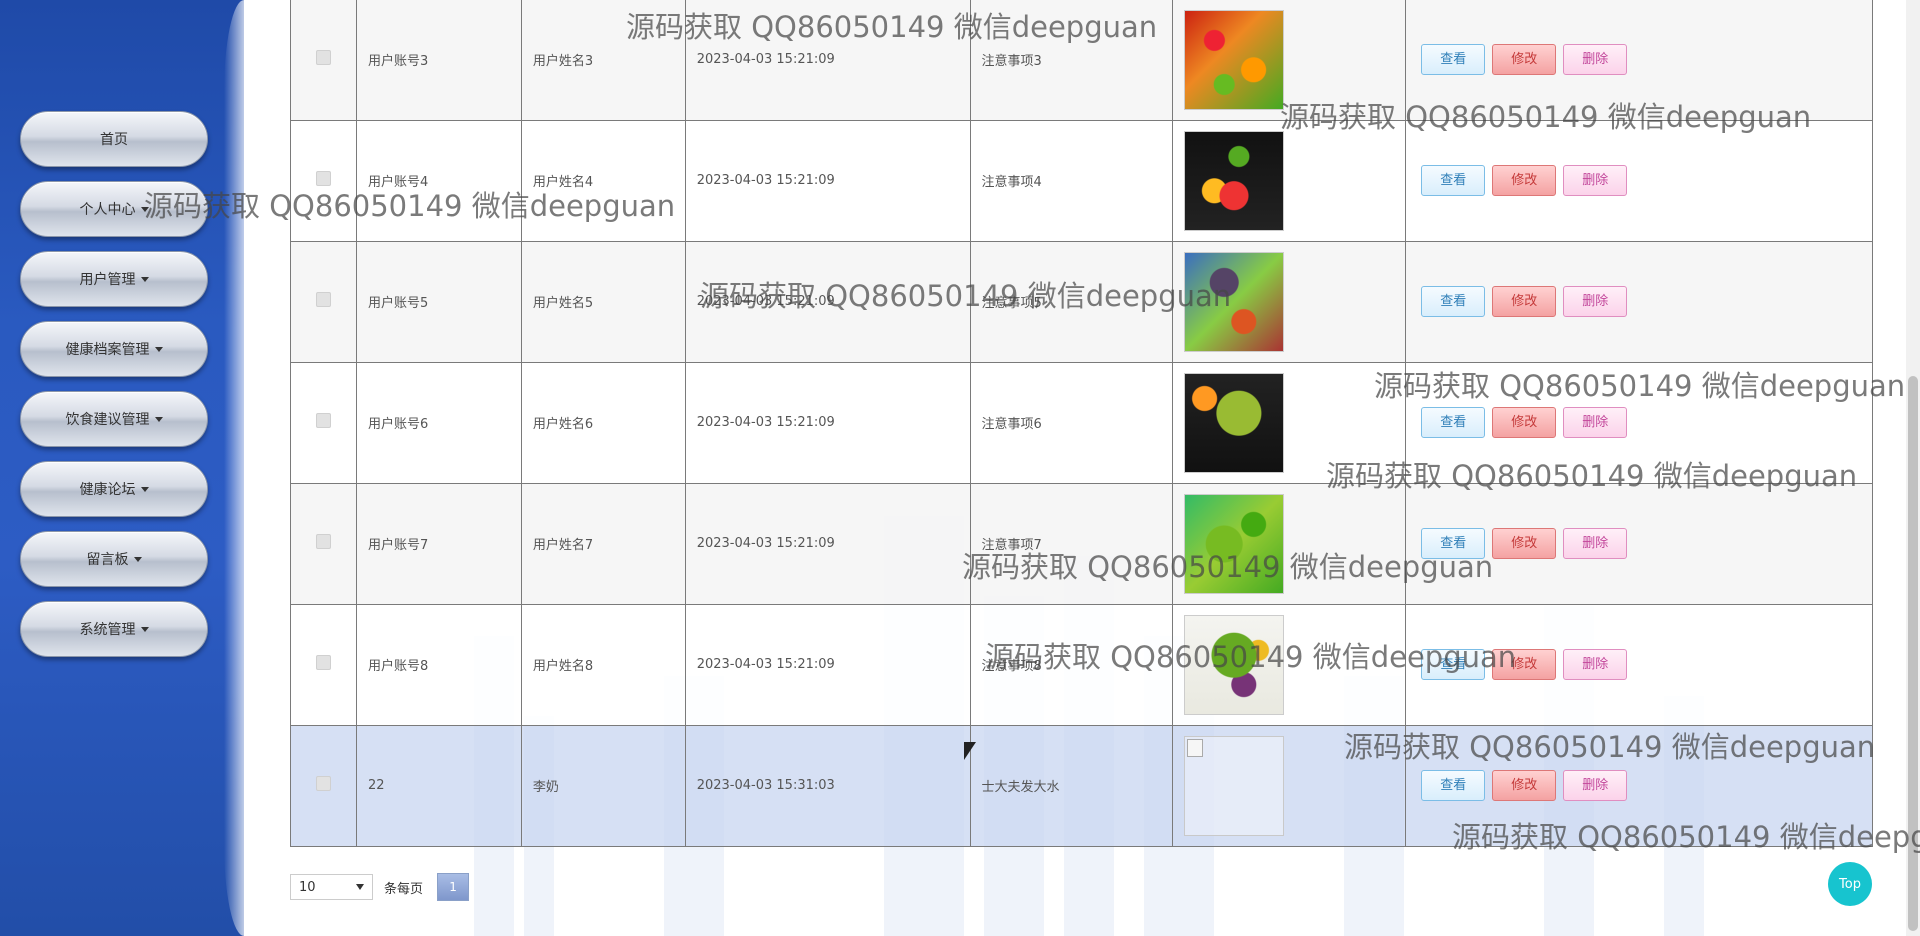  I want to click on back-to-top-button: Top, so click(1850, 884).